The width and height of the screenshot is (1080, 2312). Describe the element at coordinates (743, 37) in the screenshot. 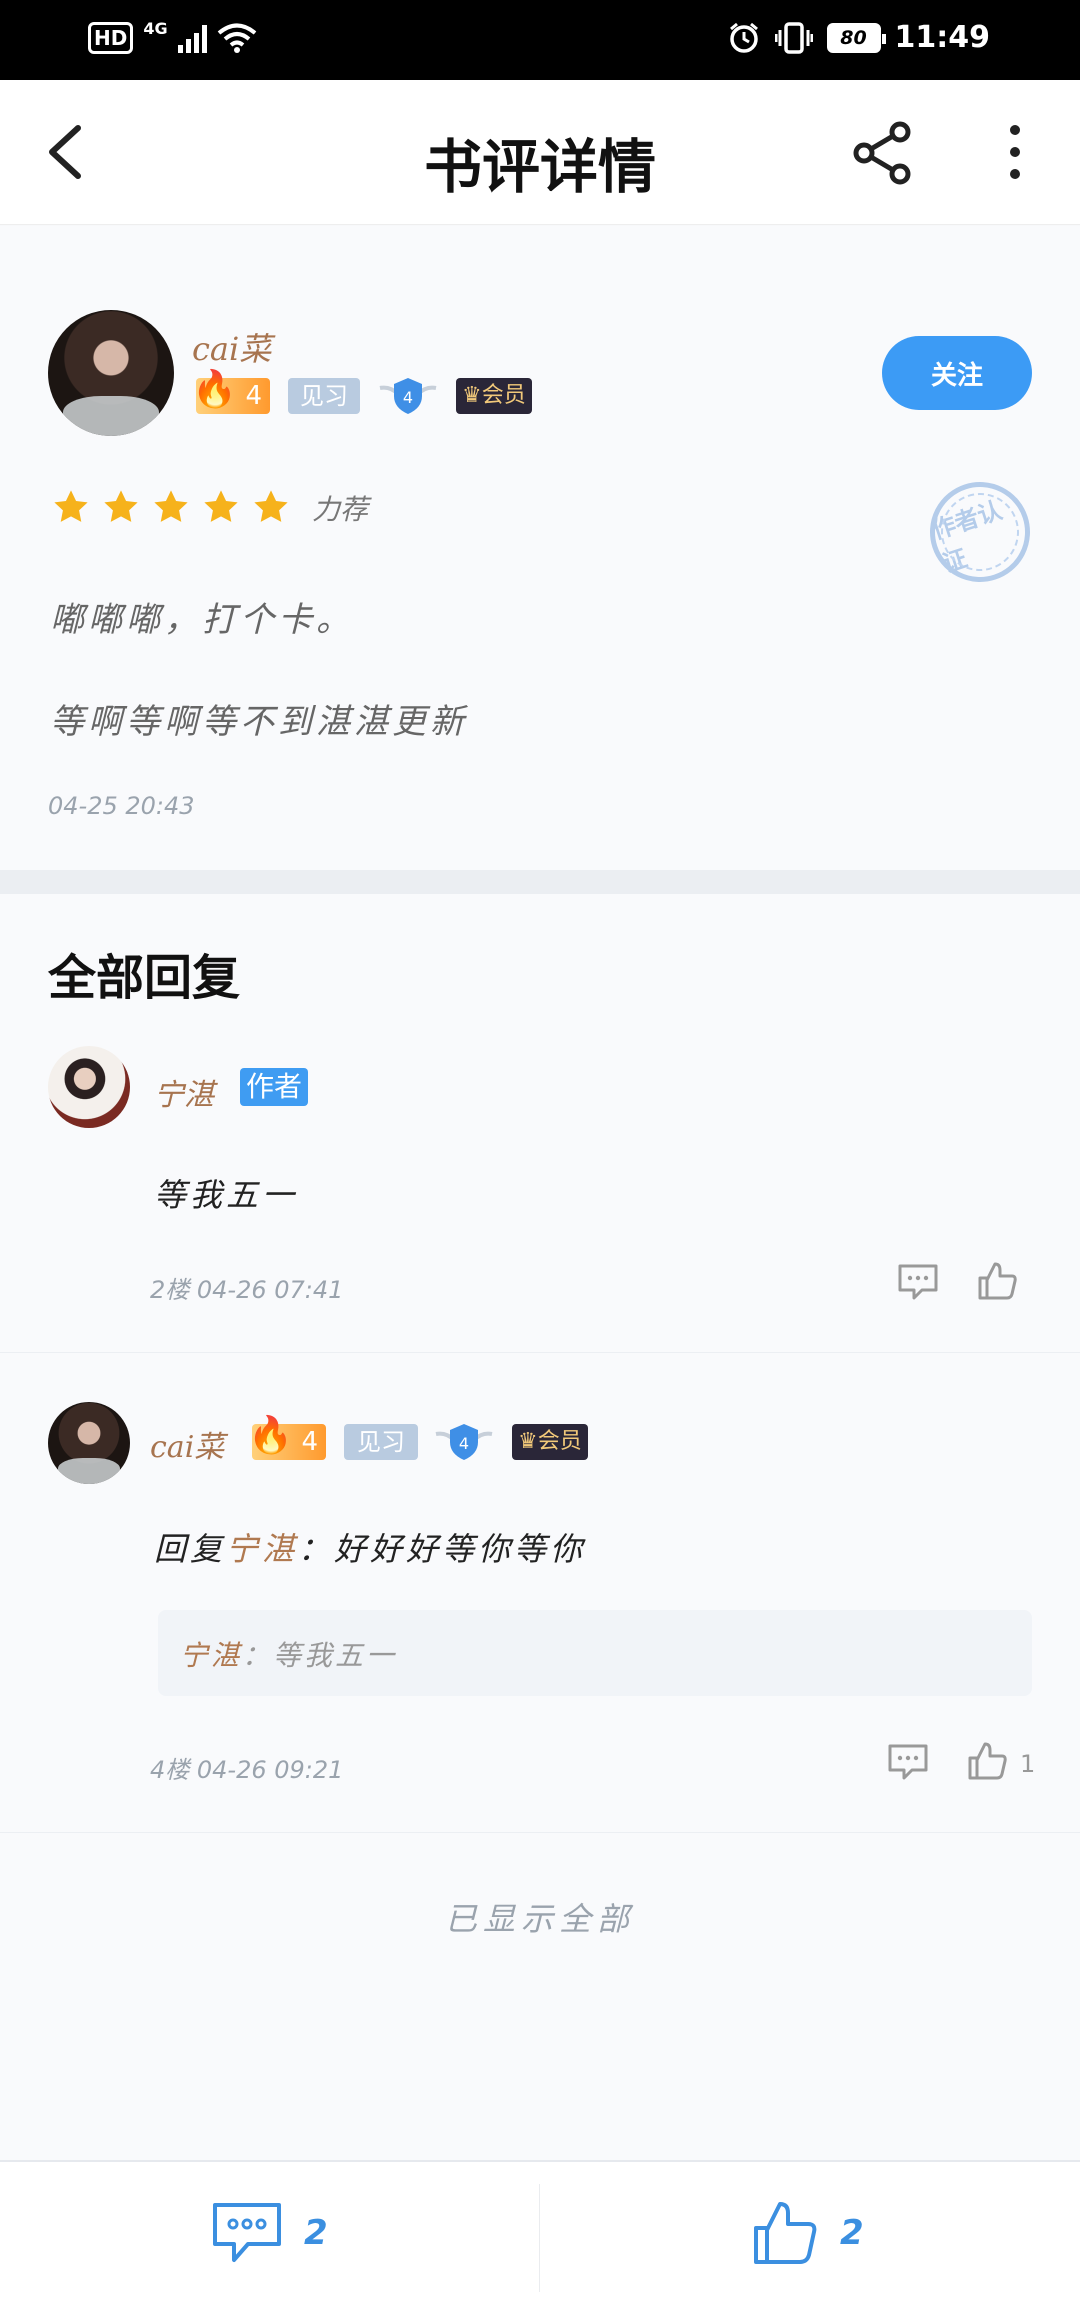

I see `alarm-icon` at that location.